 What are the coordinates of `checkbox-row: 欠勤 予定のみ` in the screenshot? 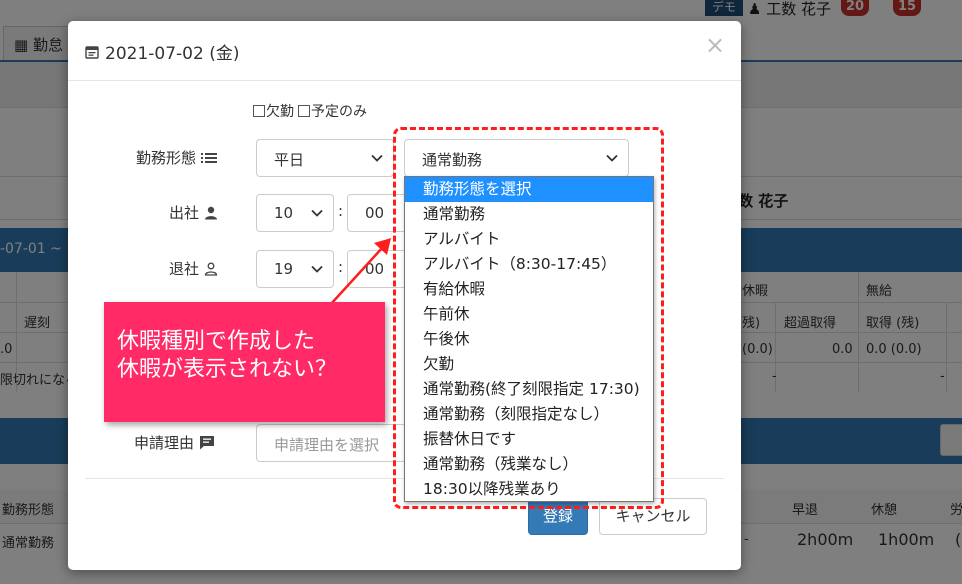 It's located at (310, 111).